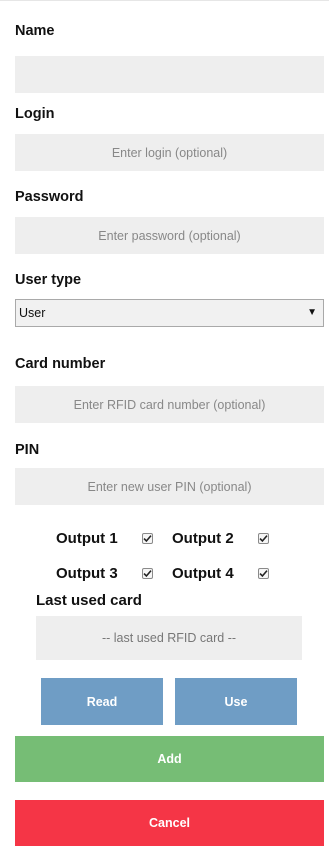 This screenshot has width=329, height=859. What do you see at coordinates (169, 152) in the screenshot?
I see `login-field` at bounding box center [169, 152].